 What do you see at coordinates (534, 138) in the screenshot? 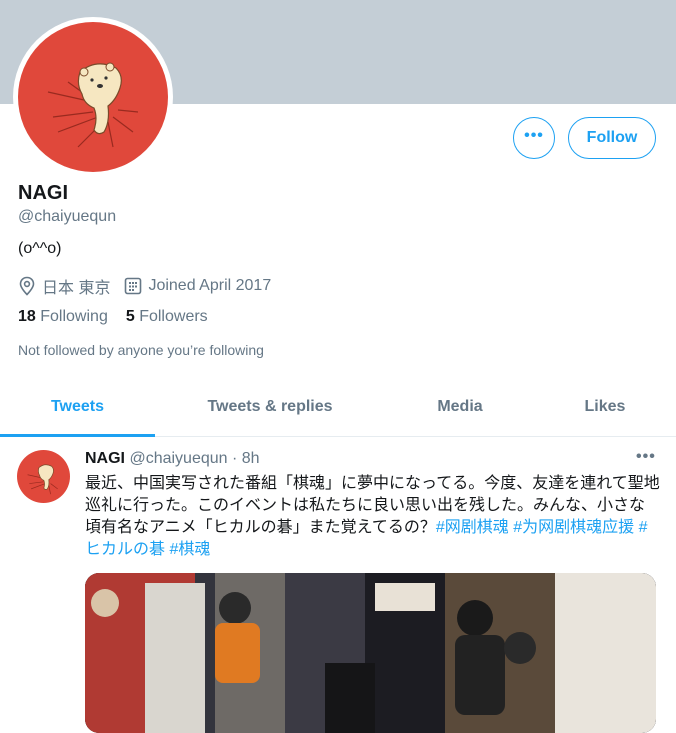
I see `more-options-button: •••` at bounding box center [534, 138].